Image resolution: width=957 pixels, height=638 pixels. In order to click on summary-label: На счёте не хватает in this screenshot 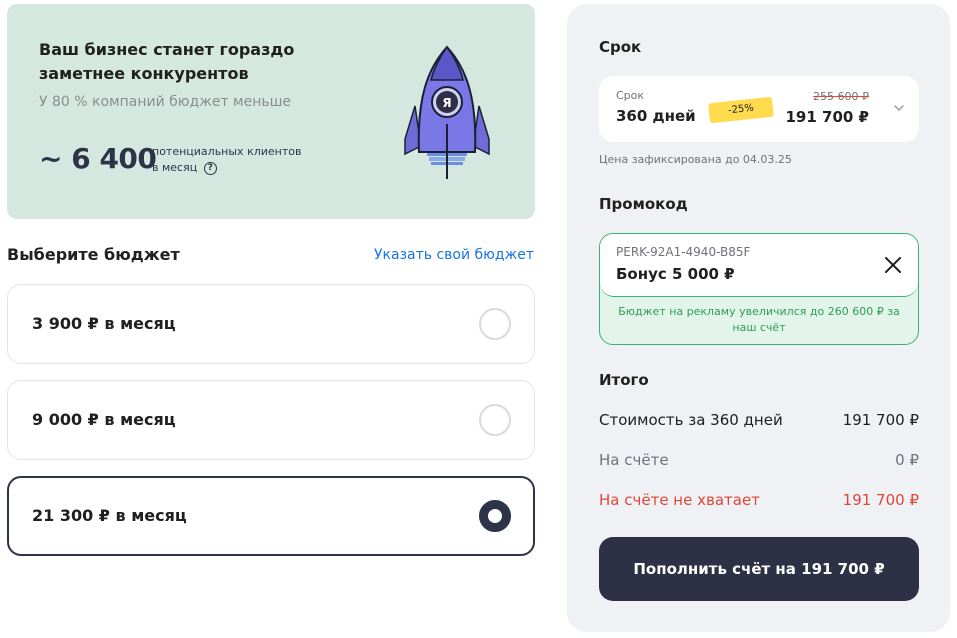, I will do `click(679, 500)`.